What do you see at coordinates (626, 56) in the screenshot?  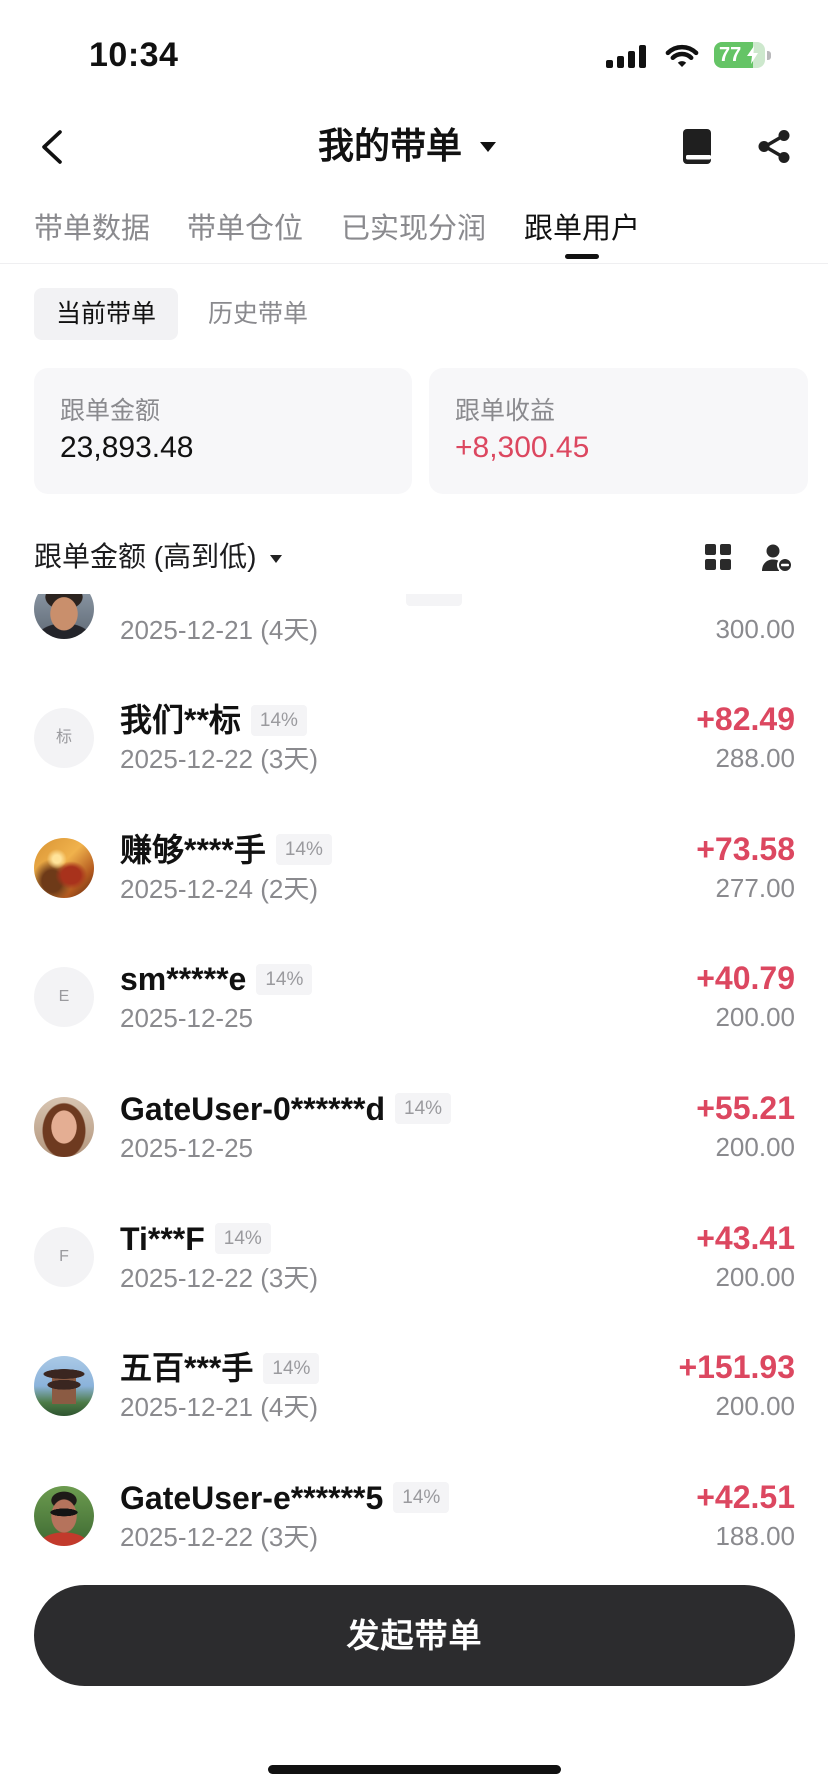 I see `cellular-signal-icon` at bounding box center [626, 56].